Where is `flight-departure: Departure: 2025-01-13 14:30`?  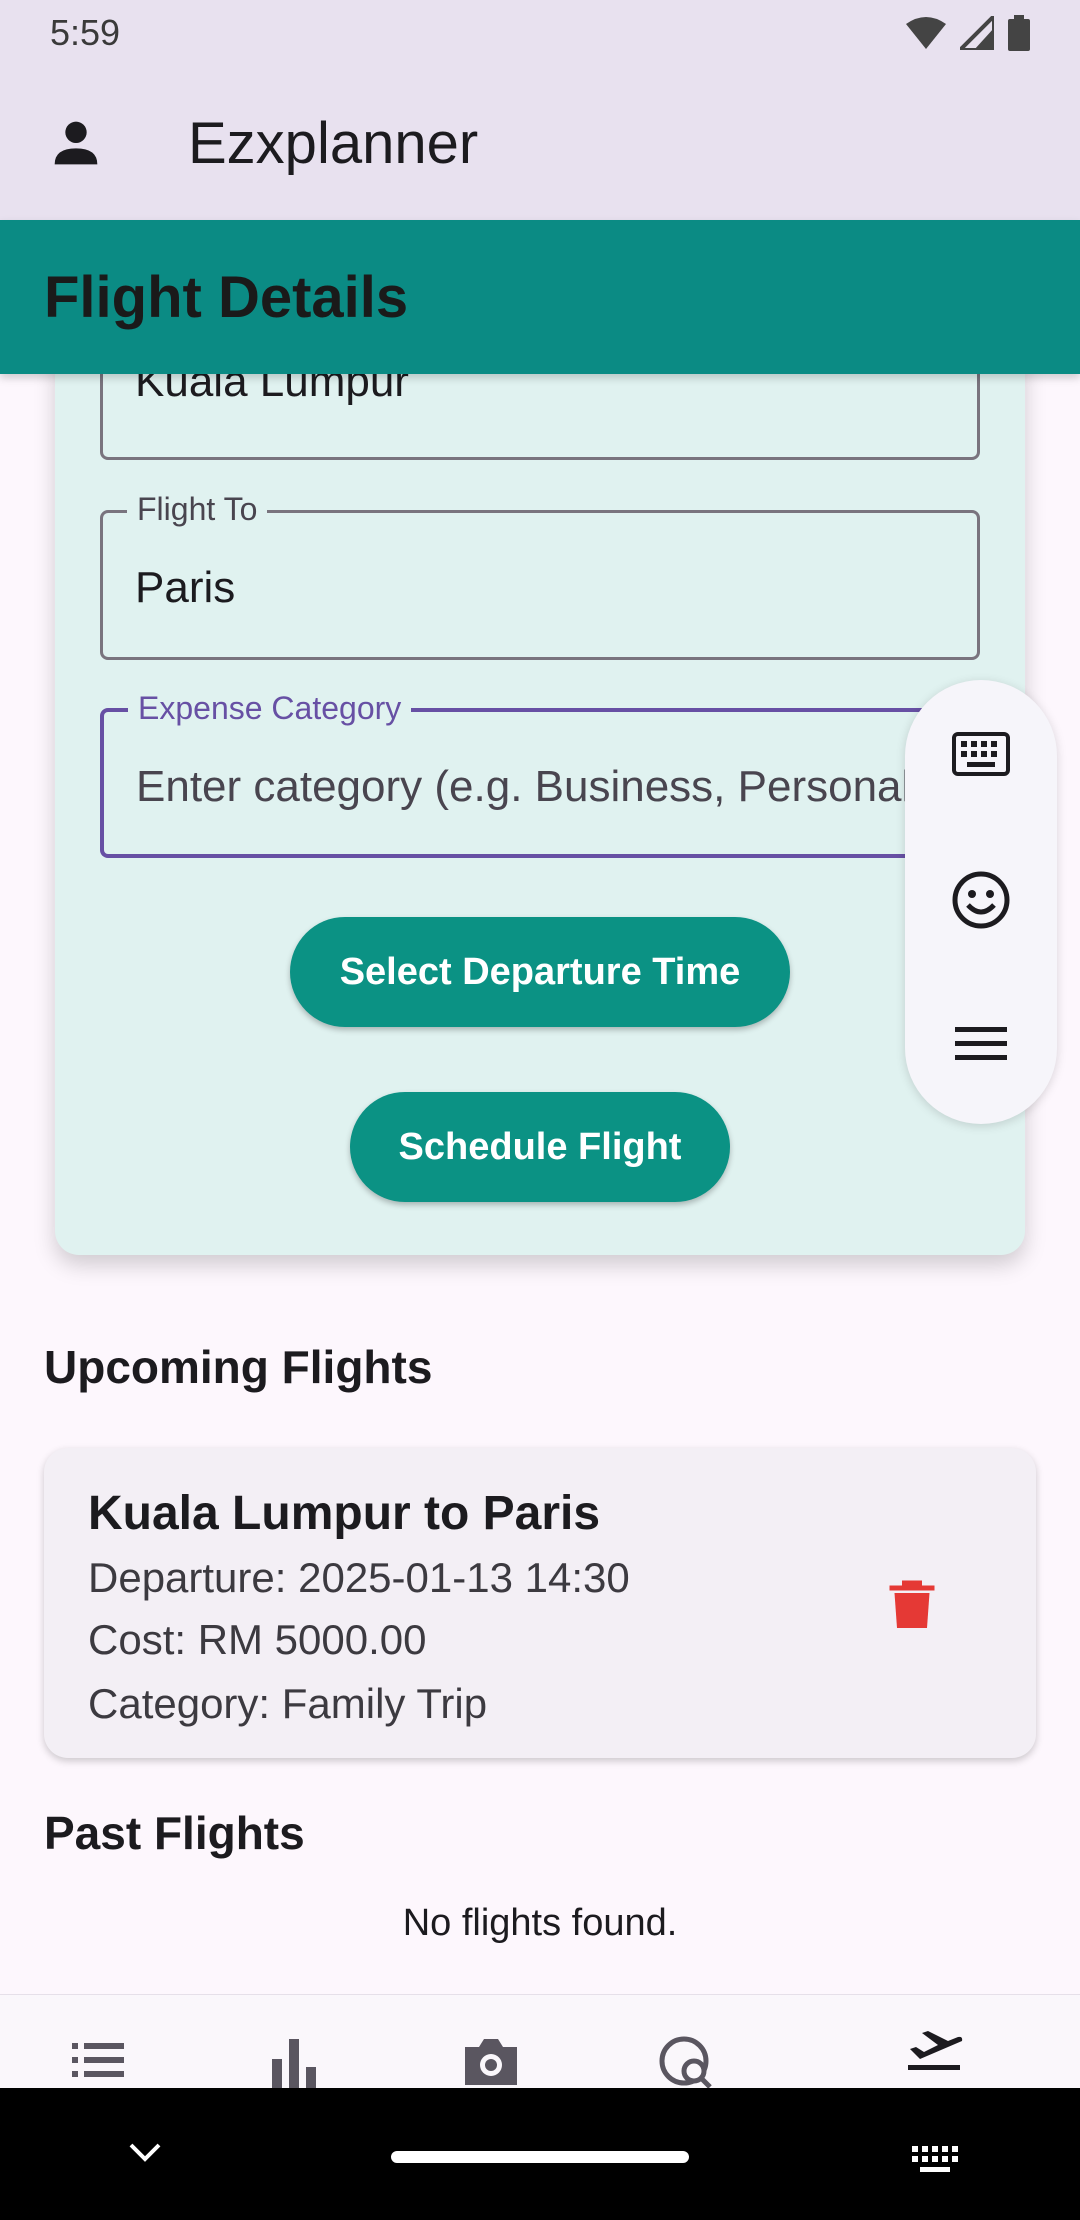
flight-departure: Departure: 2025-01-13 14:30 is located at coordinates (359, 1577).